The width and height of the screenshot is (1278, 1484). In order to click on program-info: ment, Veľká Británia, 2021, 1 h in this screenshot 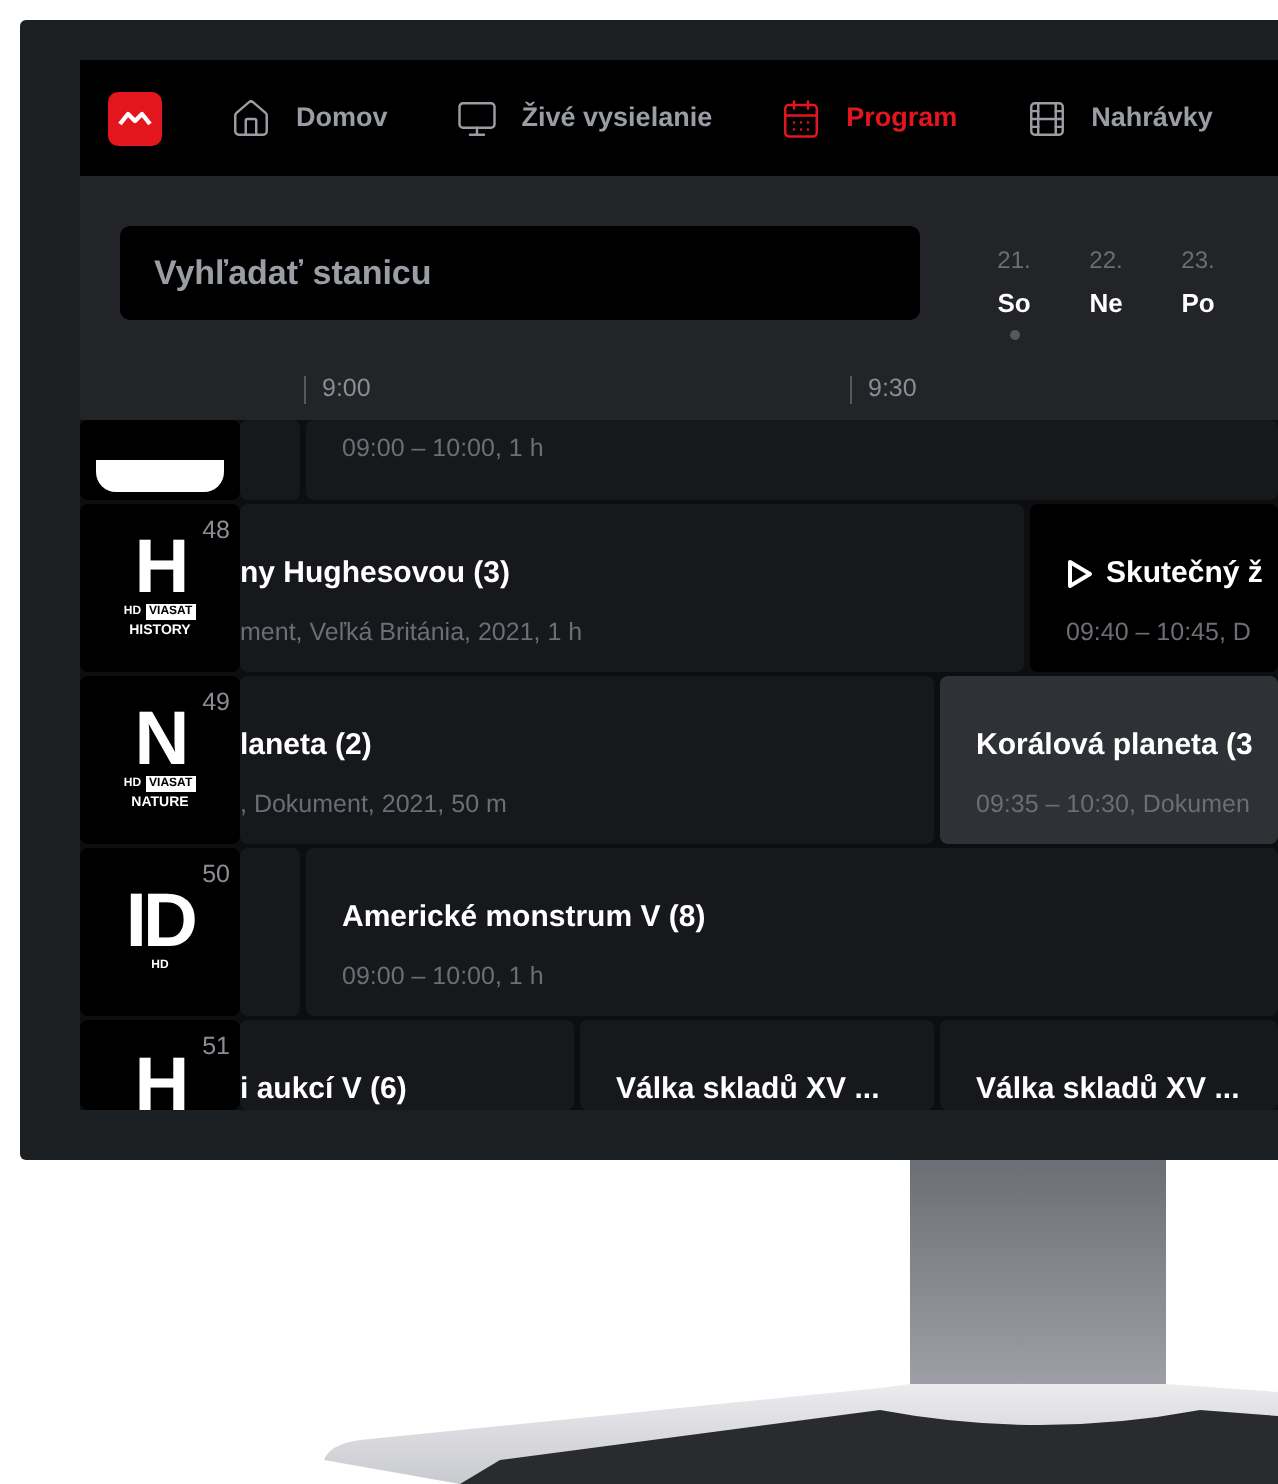, I will do `click(412, 632)`.